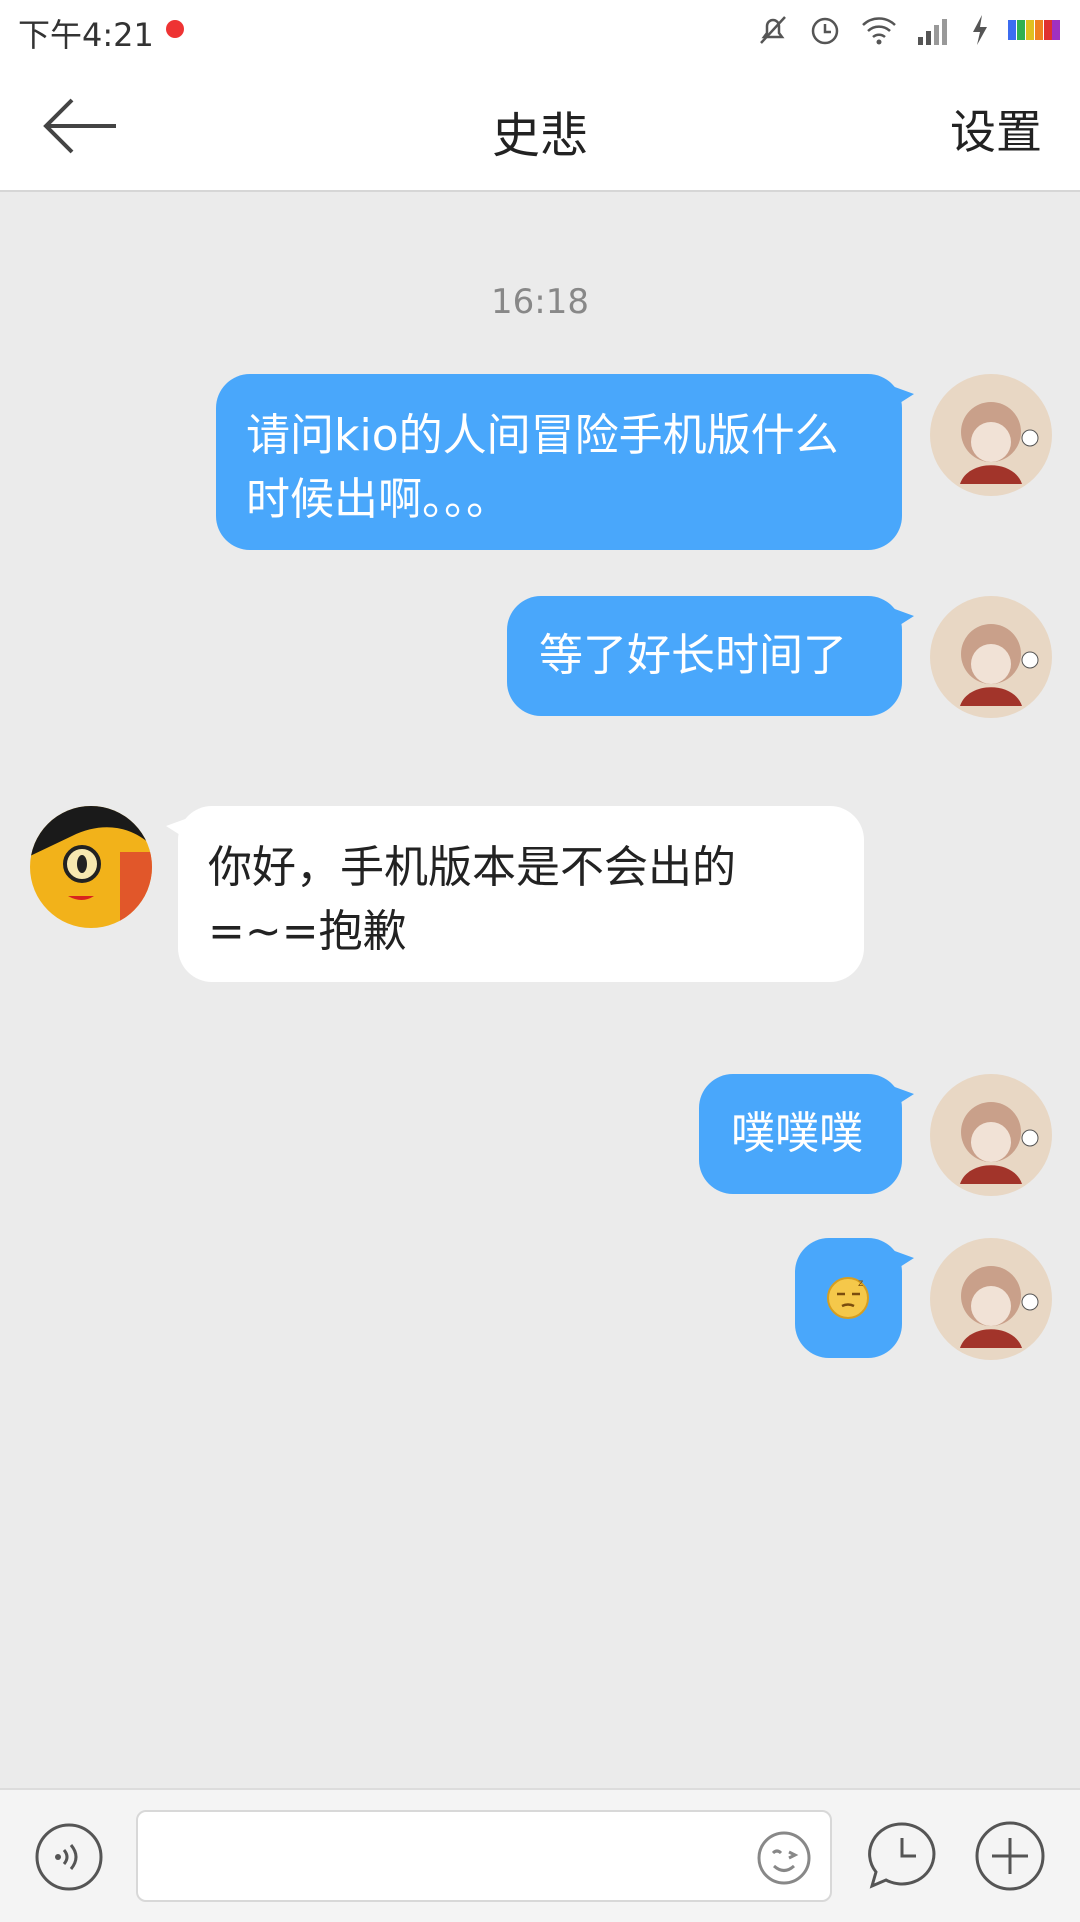  I want to click on message-text: 噗噗噗, so click(797, 1133).